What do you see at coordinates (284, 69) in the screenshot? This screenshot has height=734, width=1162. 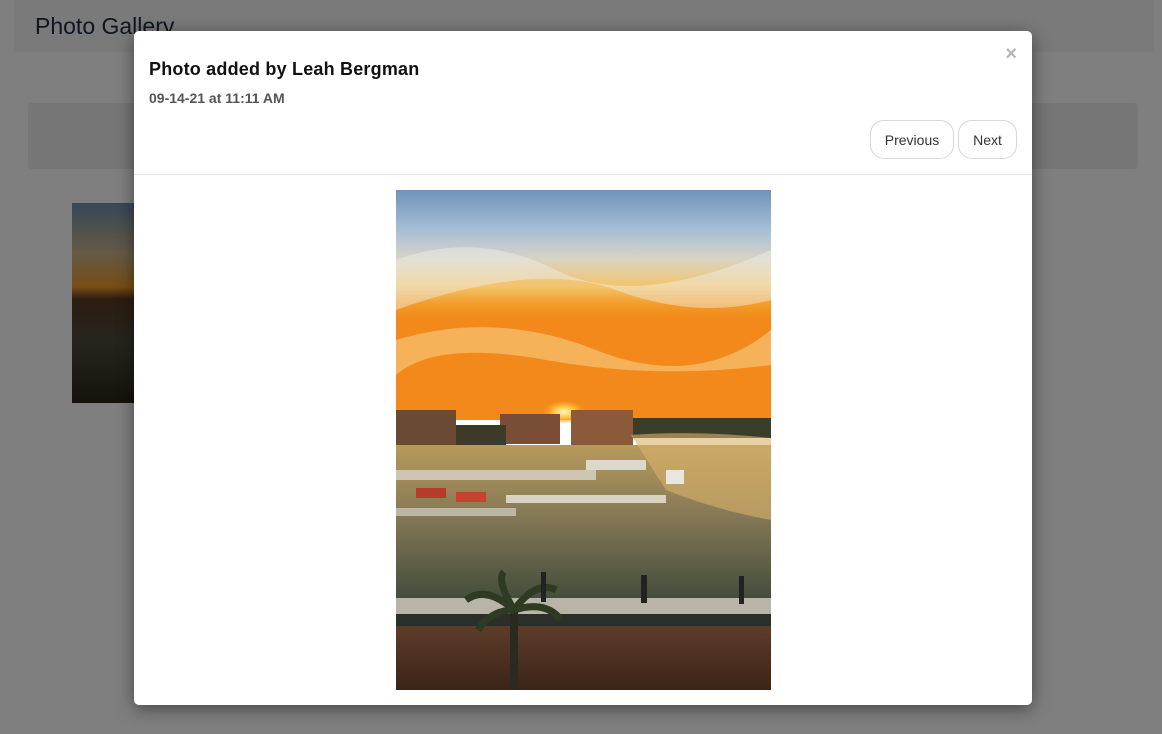 I see `modal-title: Photo added by Leah Bergman` at bounding box center [284, 69].